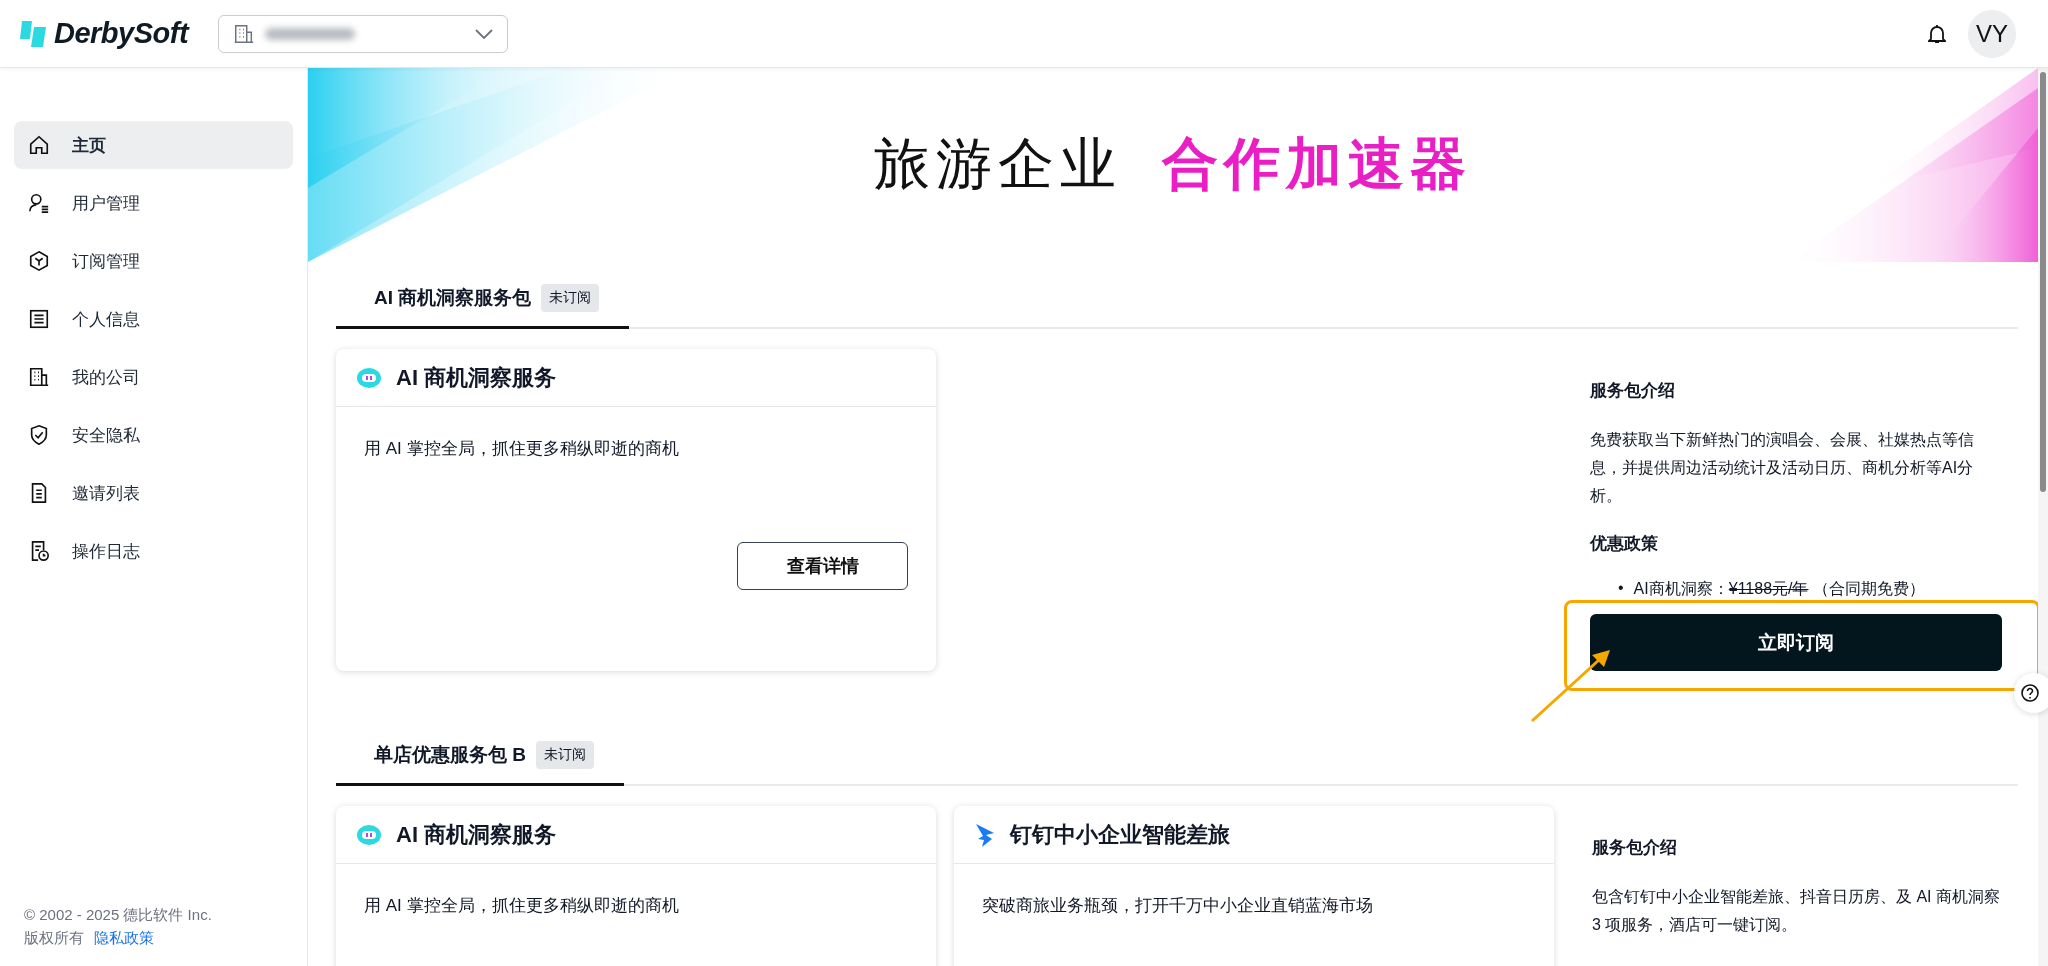 The width and height of the screenshot is (2048, 966). I want to click on copyright-text: © 2002 - 2025 德比软件 Inc., so click(118, 915).